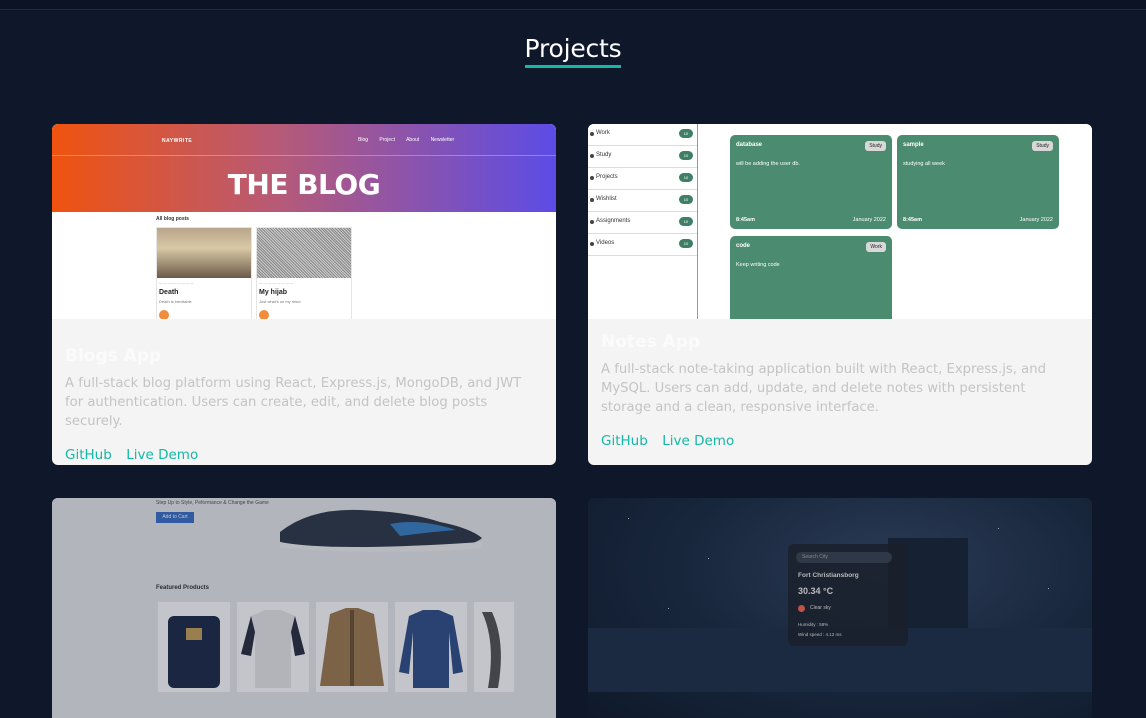  Describe the element at coordinates (913, 145) in the screenshot. I see `note-title: sample` at that location.